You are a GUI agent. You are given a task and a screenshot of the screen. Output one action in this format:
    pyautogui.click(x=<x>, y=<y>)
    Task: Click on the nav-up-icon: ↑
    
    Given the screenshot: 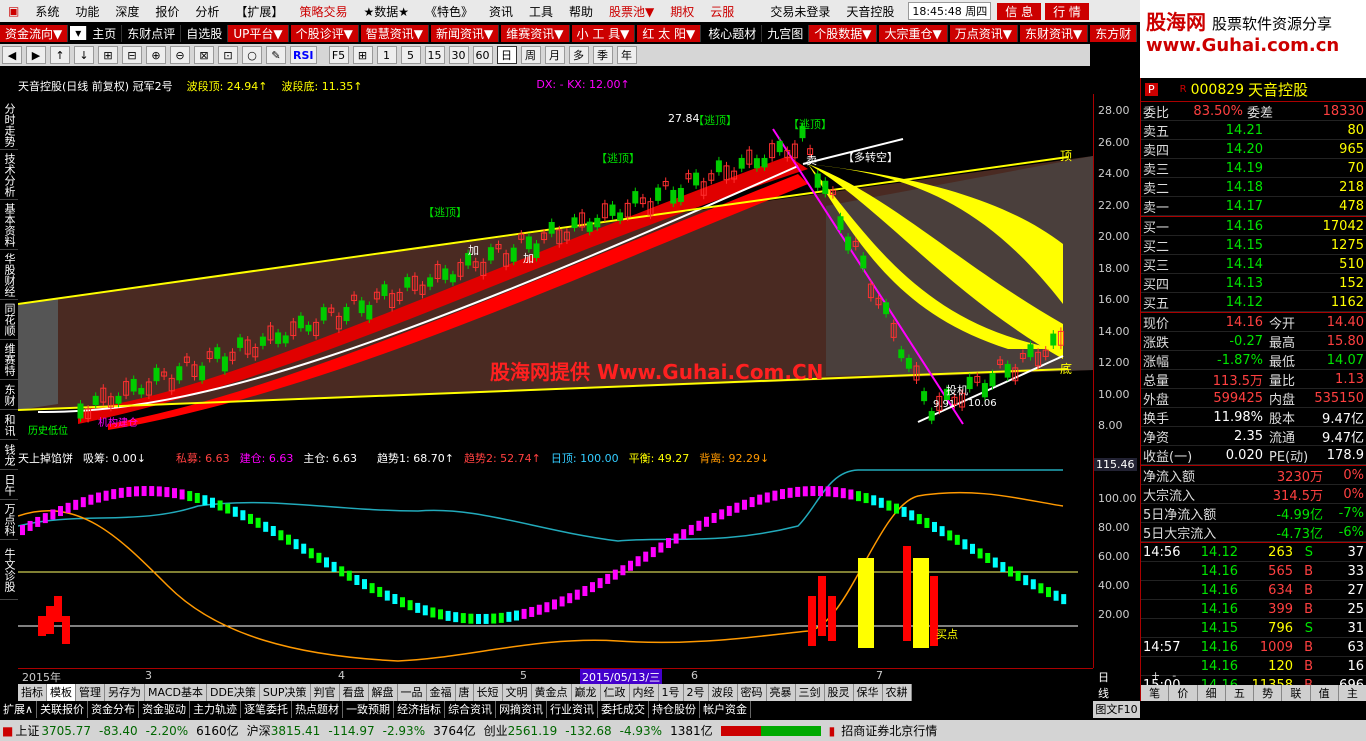 What is the action you would take?
    pyautogui.click(x=60, y=55)
    